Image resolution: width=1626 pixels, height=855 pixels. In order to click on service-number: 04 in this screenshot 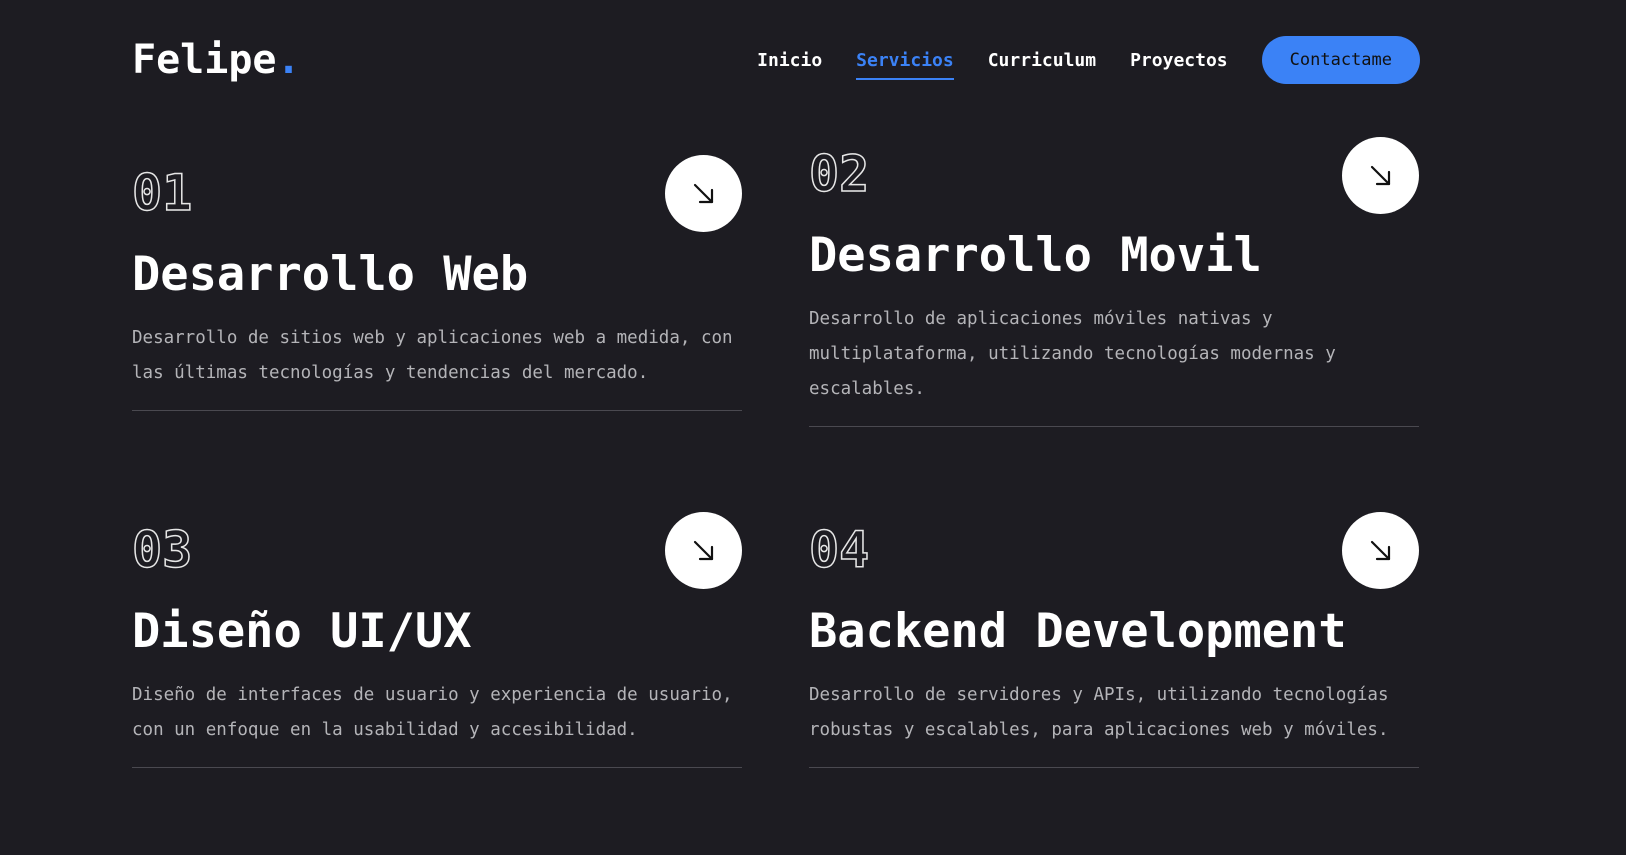, I will do `click(839, 550)`.